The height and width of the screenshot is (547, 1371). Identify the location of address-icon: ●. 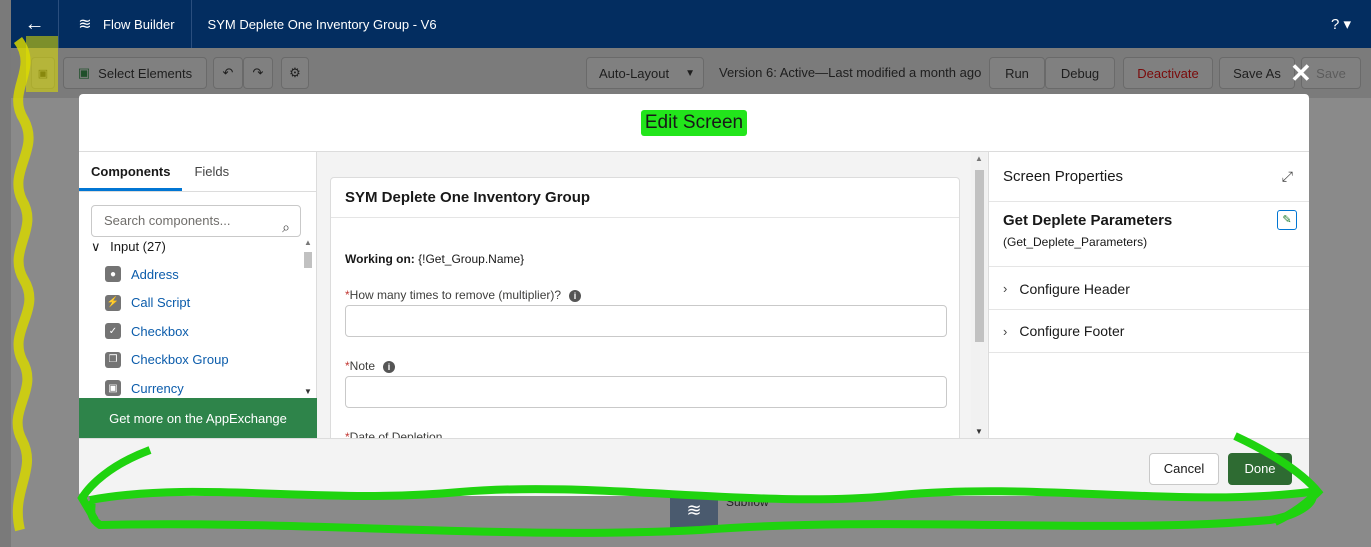
(113, 274).